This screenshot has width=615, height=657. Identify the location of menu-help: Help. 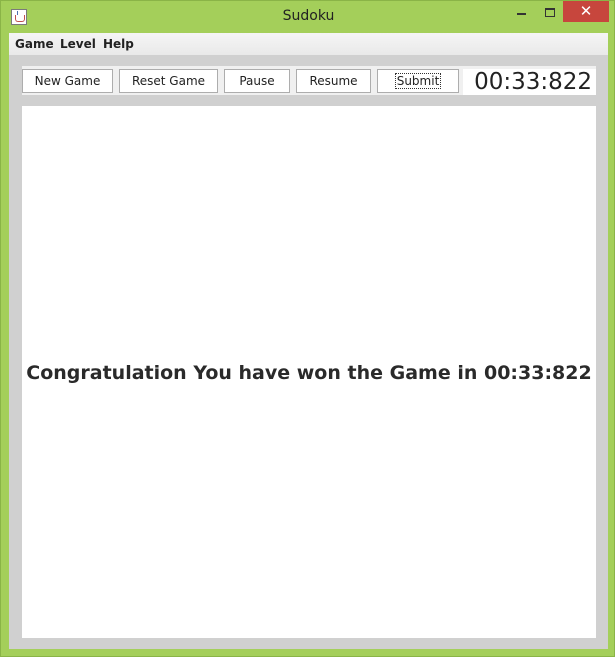
(118, 44).